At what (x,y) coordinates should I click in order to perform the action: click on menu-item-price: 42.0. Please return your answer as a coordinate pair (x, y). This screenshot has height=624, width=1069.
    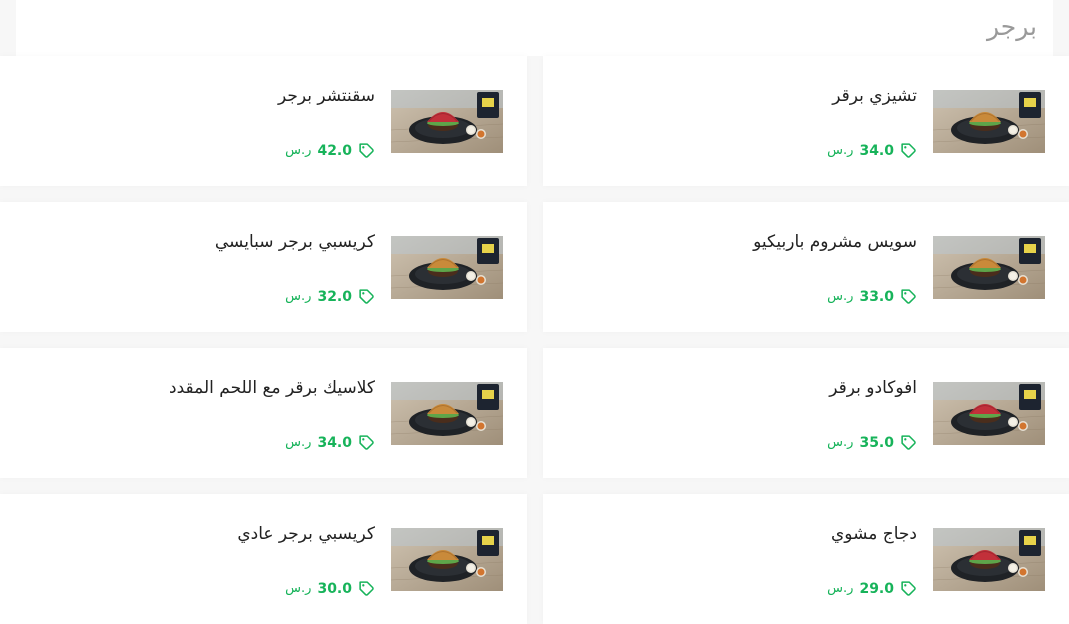
    Looking at the image, I should click on (334, 150).